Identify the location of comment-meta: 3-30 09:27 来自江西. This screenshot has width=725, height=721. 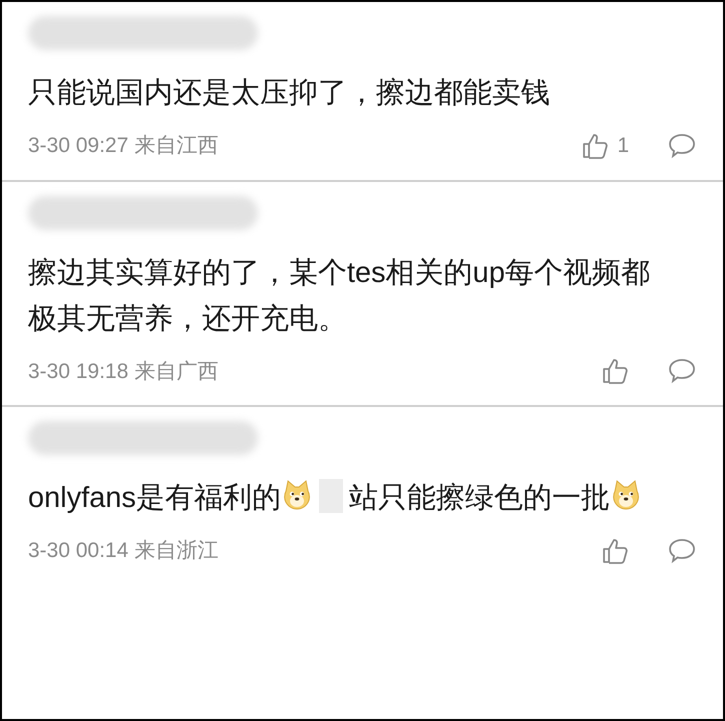
(123, 146).